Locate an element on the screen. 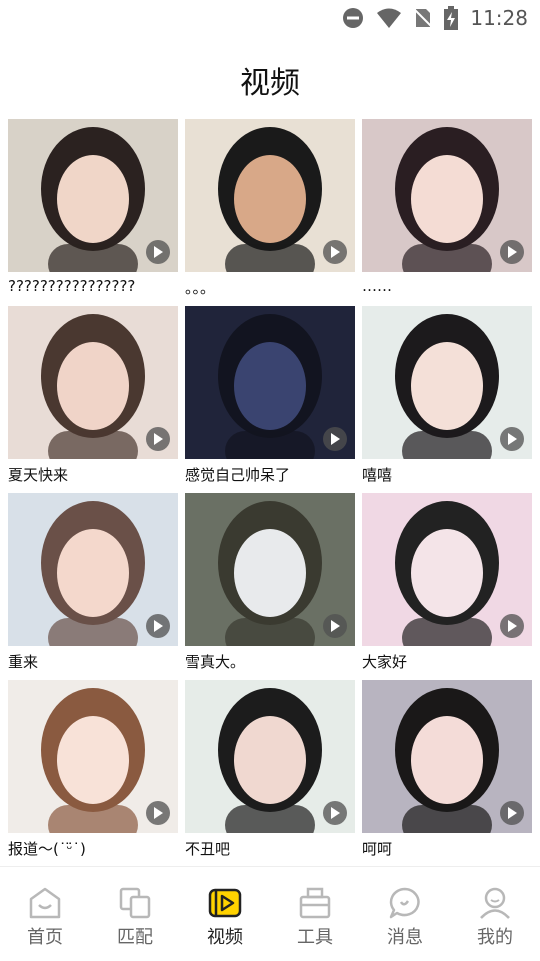 This screenshot has height=961, width=540. tab-home: 首页 is located at coordinates (45, 914).